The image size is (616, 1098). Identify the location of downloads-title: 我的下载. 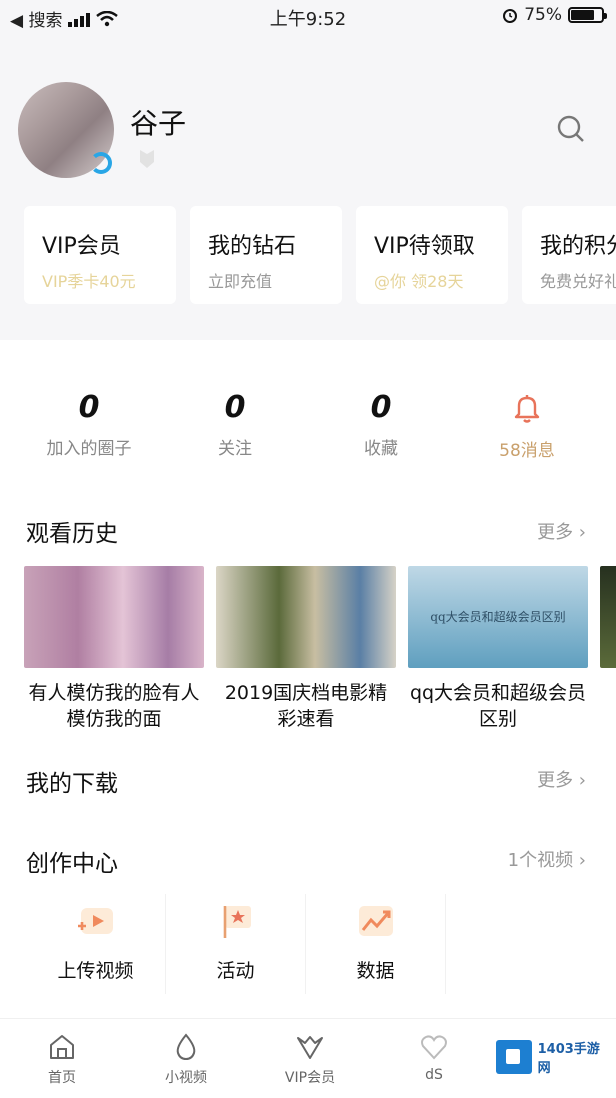
(72, 784).